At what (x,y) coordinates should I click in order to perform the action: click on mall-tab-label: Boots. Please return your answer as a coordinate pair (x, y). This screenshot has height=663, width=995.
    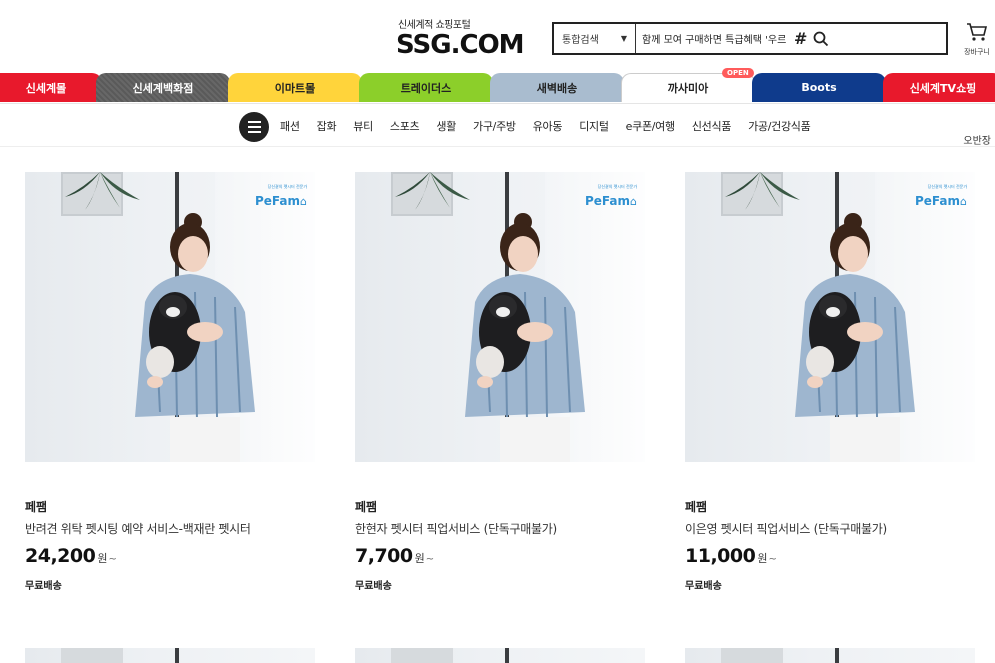
    Looking at the image, I should click on (819, 87).